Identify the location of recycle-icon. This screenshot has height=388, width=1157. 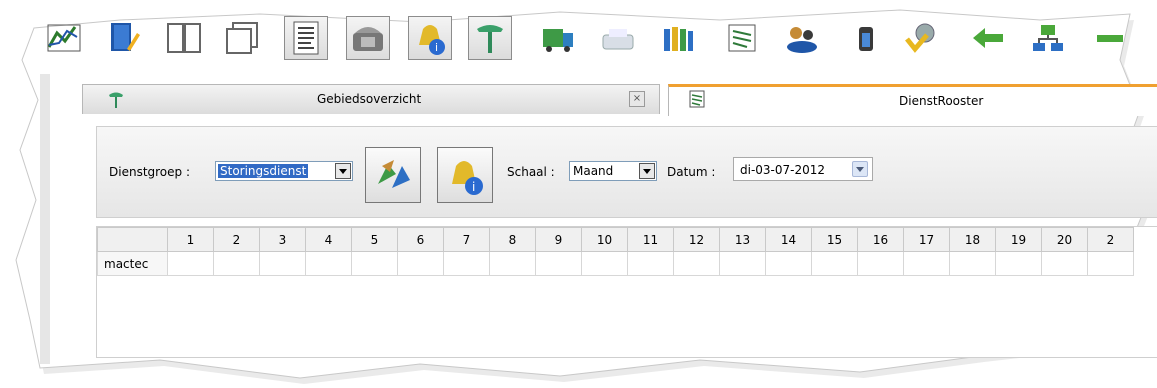
(394, 174).